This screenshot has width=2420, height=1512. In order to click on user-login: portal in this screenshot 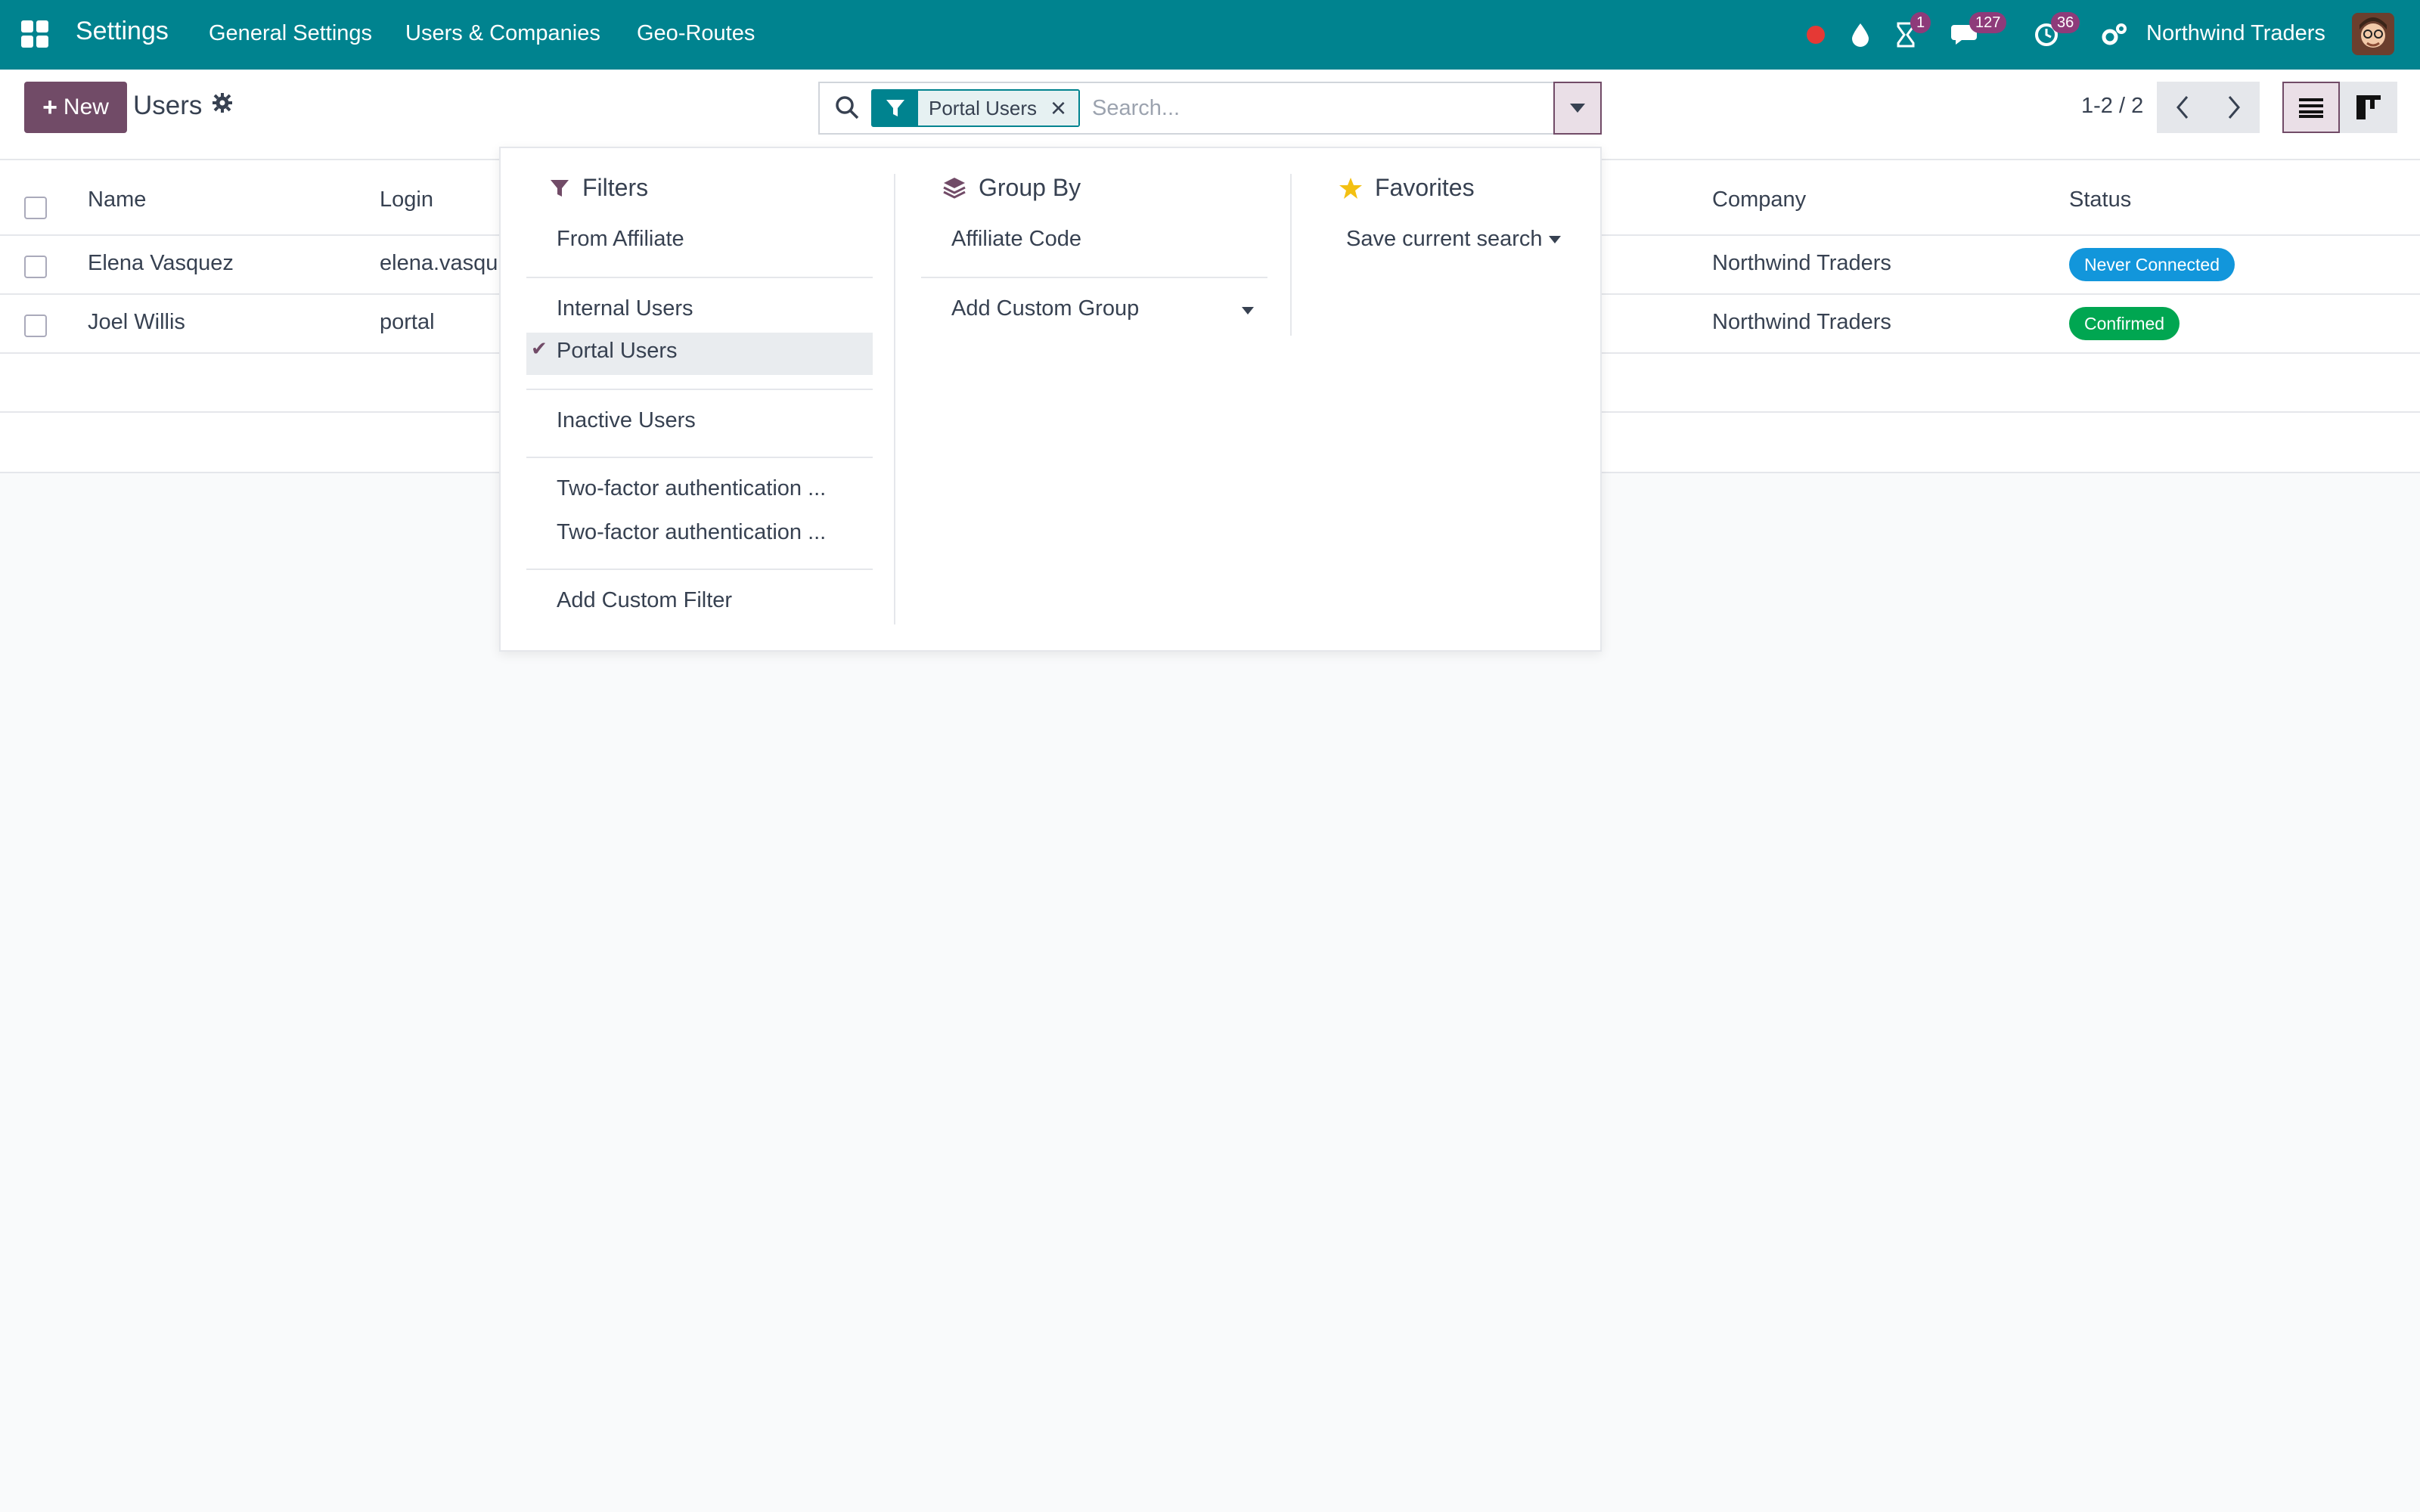, I will do `click(408, 322)`.